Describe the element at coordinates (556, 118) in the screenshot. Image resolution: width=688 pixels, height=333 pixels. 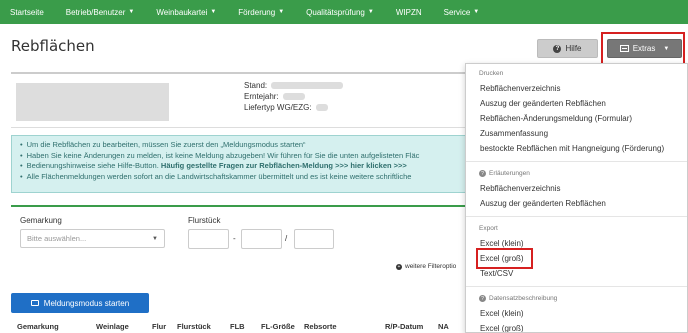
I see `menu-item-print-aenderungsmeldung: Rebflächen-Änderungsmeldung (Formular)` at that location.